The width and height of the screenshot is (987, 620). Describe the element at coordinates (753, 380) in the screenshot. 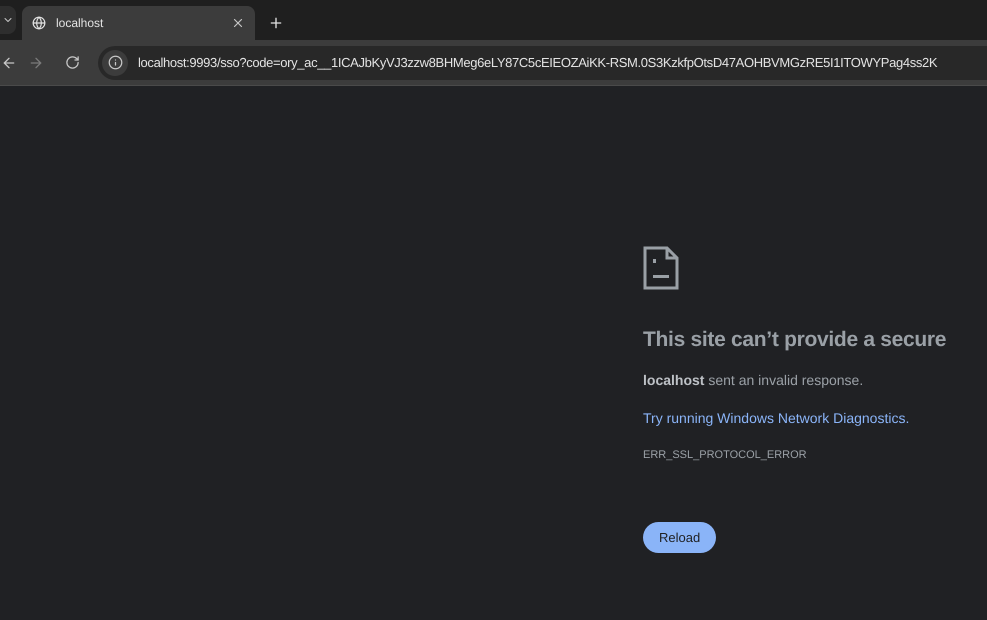

I see `error-message: localhost sent an invalid response.` at that location.